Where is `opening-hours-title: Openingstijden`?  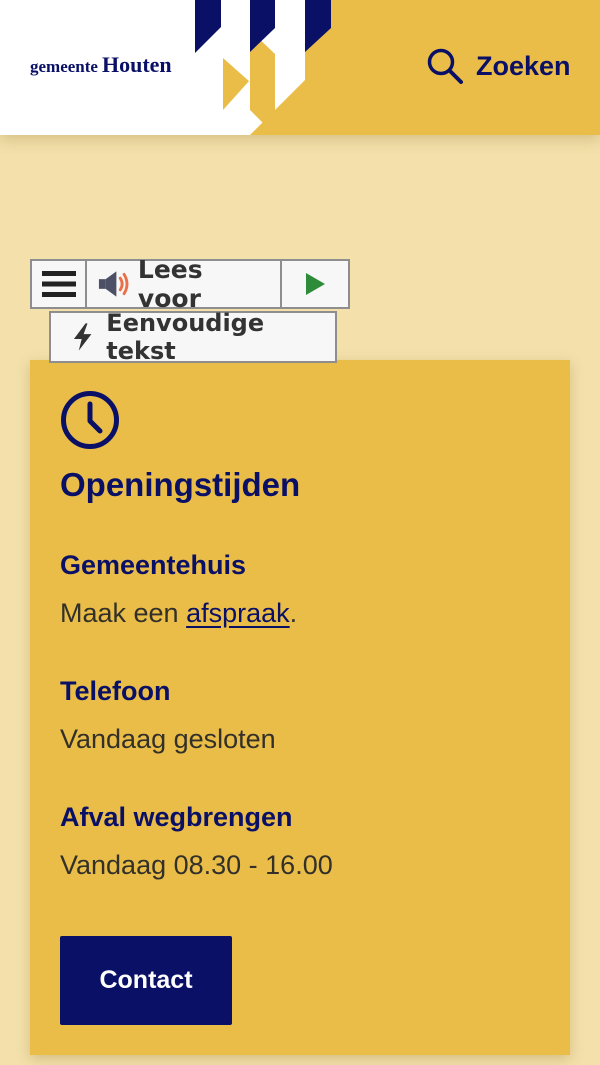
opening-hours-title: Openingstijden is located at coordinates (180, 484).